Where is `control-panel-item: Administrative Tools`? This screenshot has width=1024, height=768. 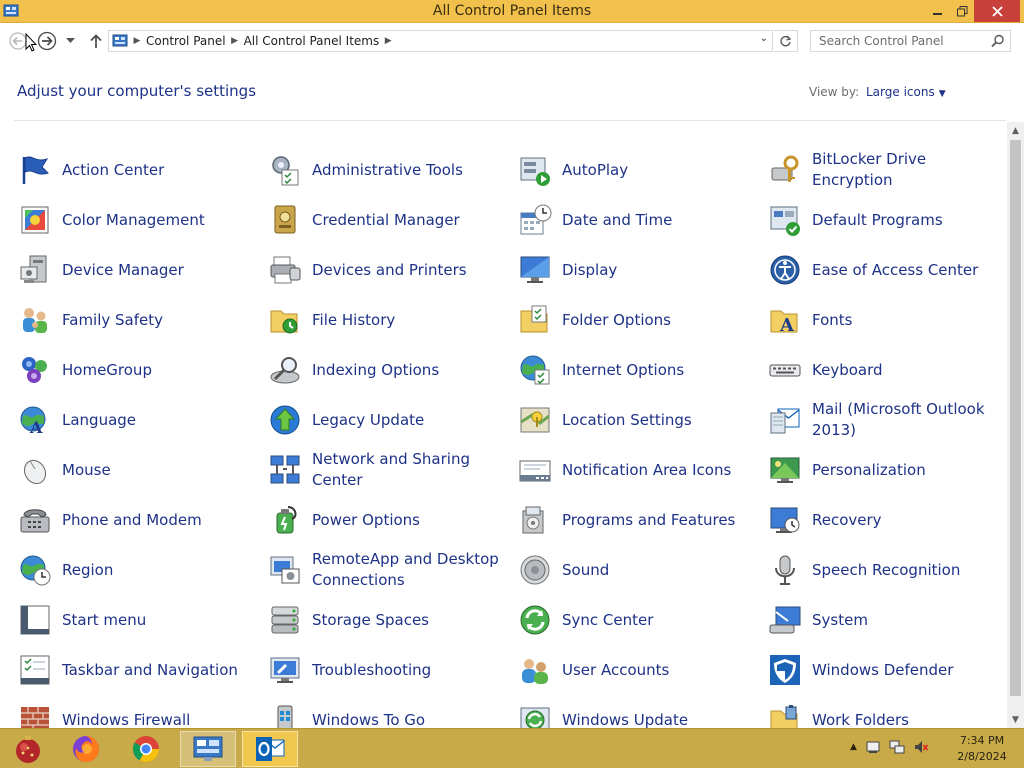 control-panel-item: Administrative Tools is located at coordinates (389, 170).